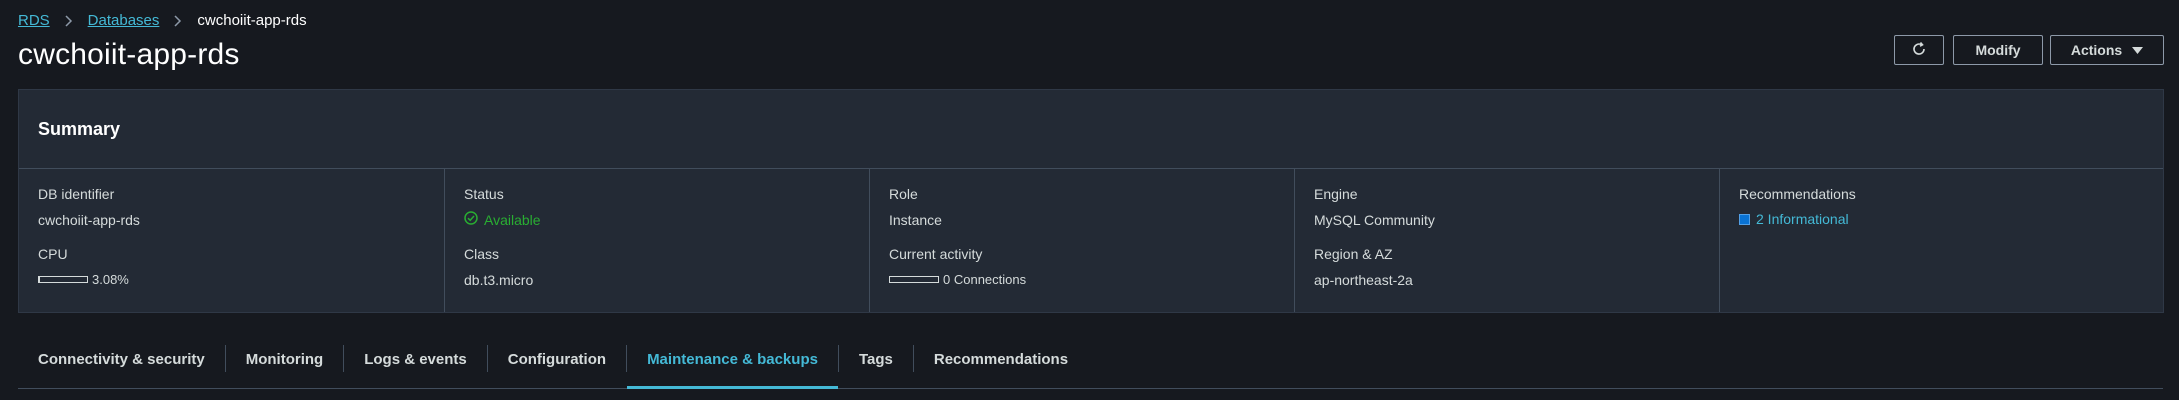 This screenshot has height=400, width=2179. Describe the element at coordinates (656, 240) in the screenshot. I see `summary-col-status: Status Available Class db.t3.micro` at that location.